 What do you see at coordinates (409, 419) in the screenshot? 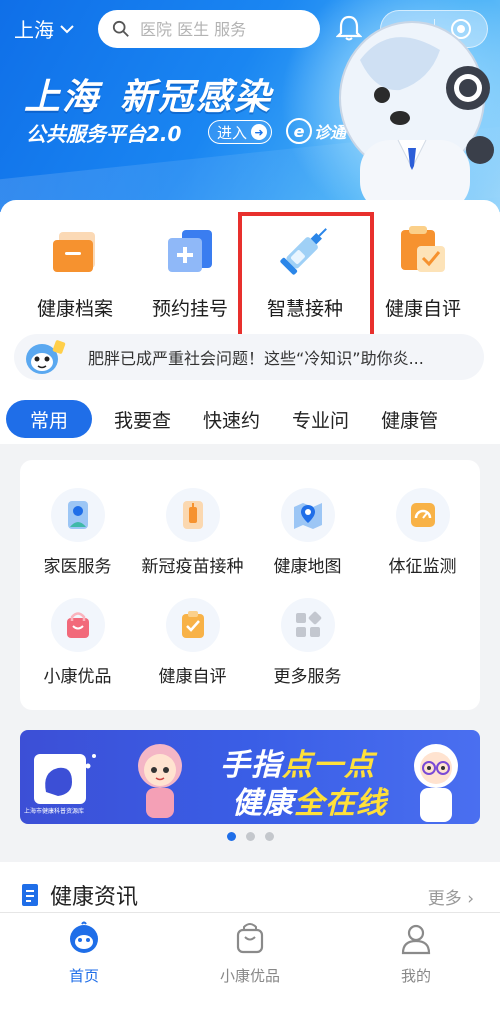
I see `tab-health-manage: 健康管` at bounding box center [409, 419].